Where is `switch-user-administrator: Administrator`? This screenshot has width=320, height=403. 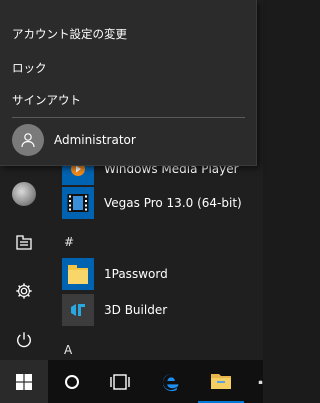 switch-user-administrator: Administrator is located at coordinates (74, 140).